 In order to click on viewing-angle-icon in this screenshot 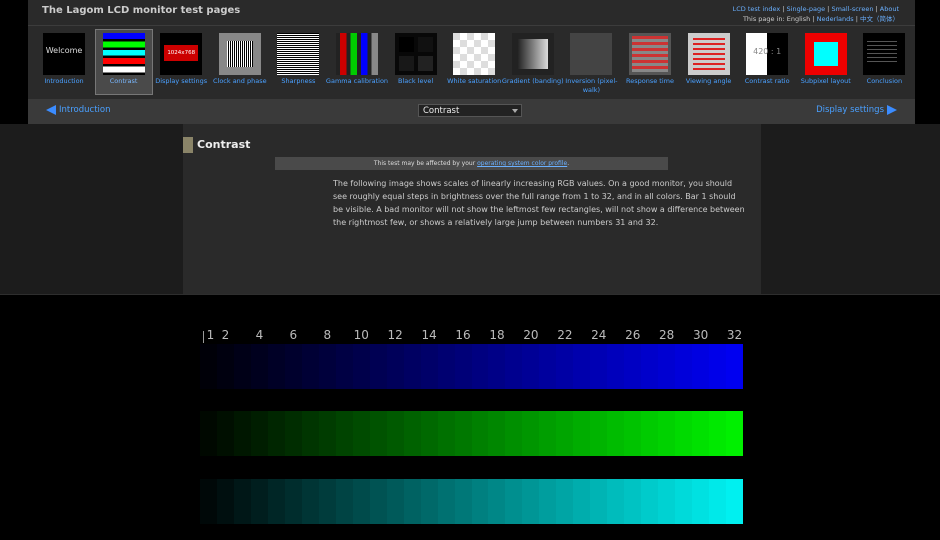, I will do `click(708, 54)`.